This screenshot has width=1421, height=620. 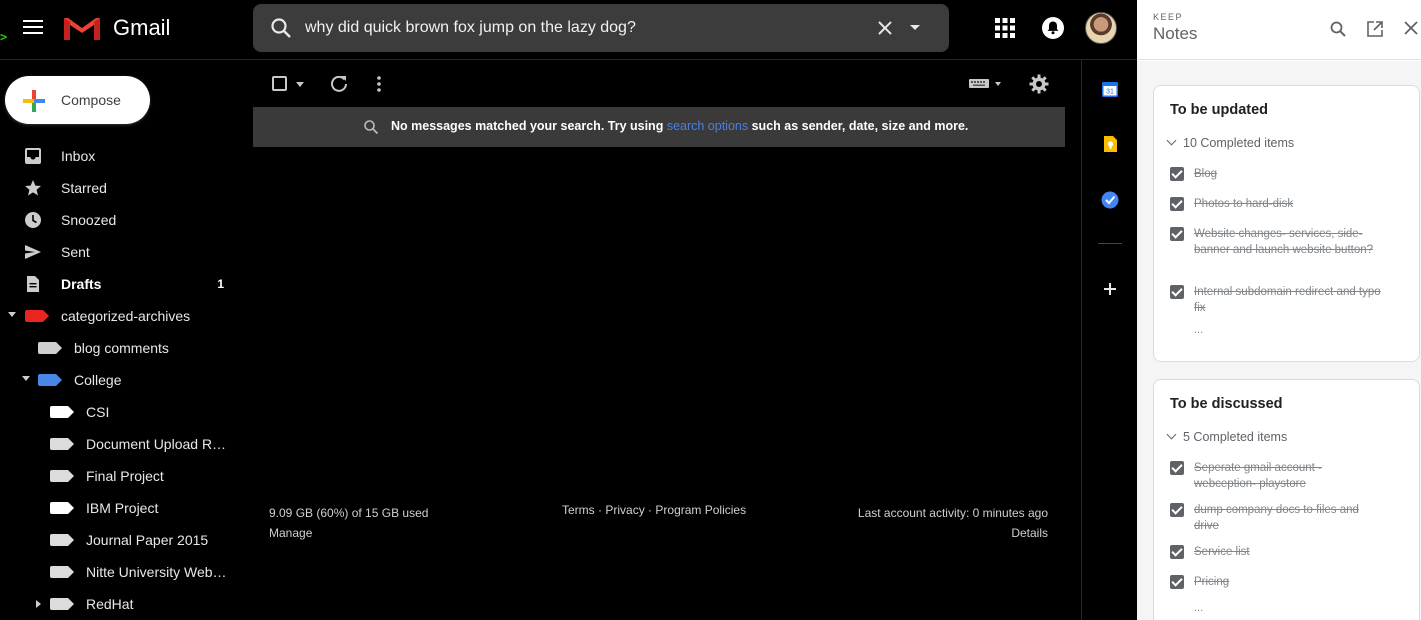 I want to click on addon-strip: 31, so click(x=1109, y=340).